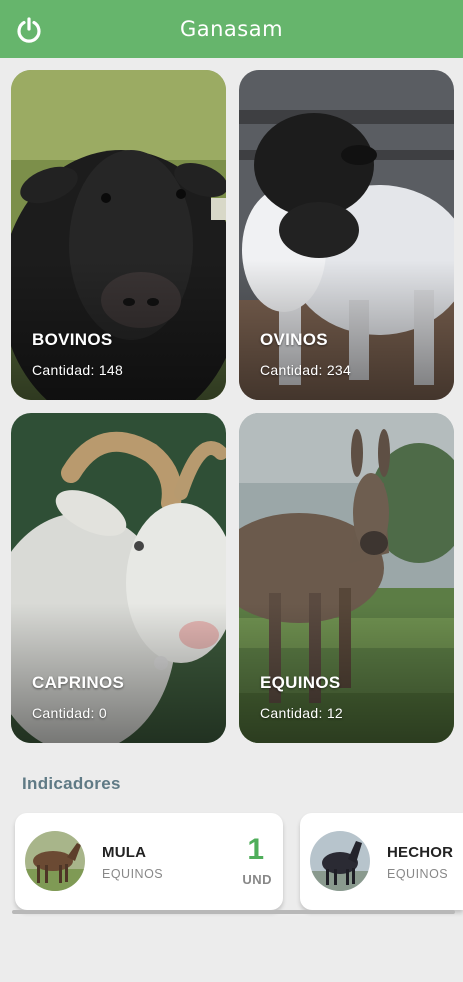 The image size is (463, 982). Describe the element at coordinates (149, 861) in the screenshot. I see `indicator-card-mula: MULA EQUINOS 1 UND` at that location.